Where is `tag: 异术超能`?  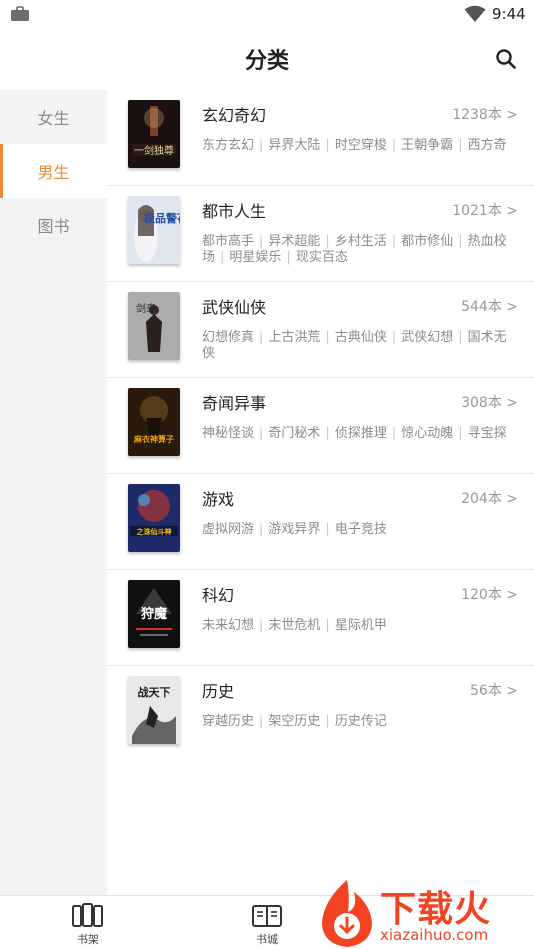
tag: 异术超能 is located at coordinates (294, 241).